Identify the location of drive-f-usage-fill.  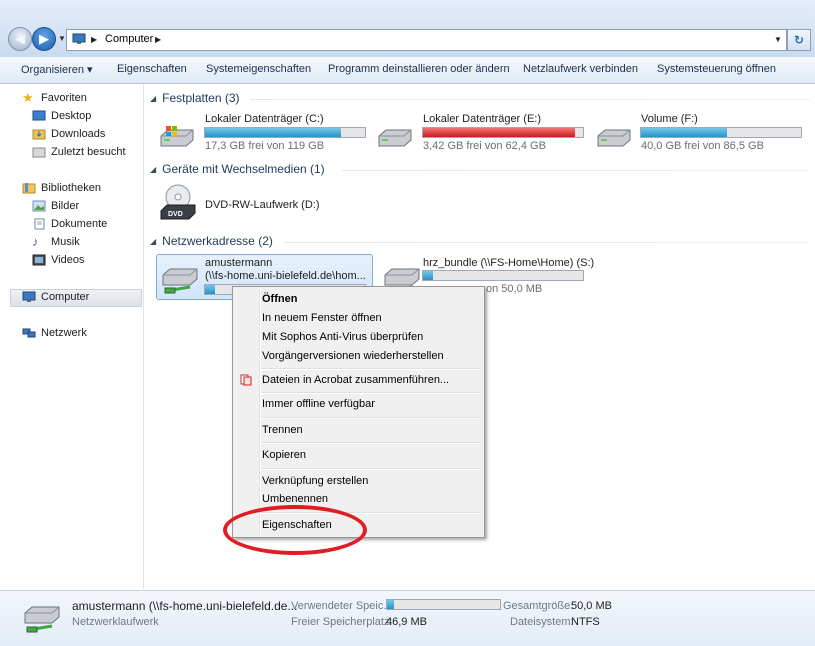
(684, 132).